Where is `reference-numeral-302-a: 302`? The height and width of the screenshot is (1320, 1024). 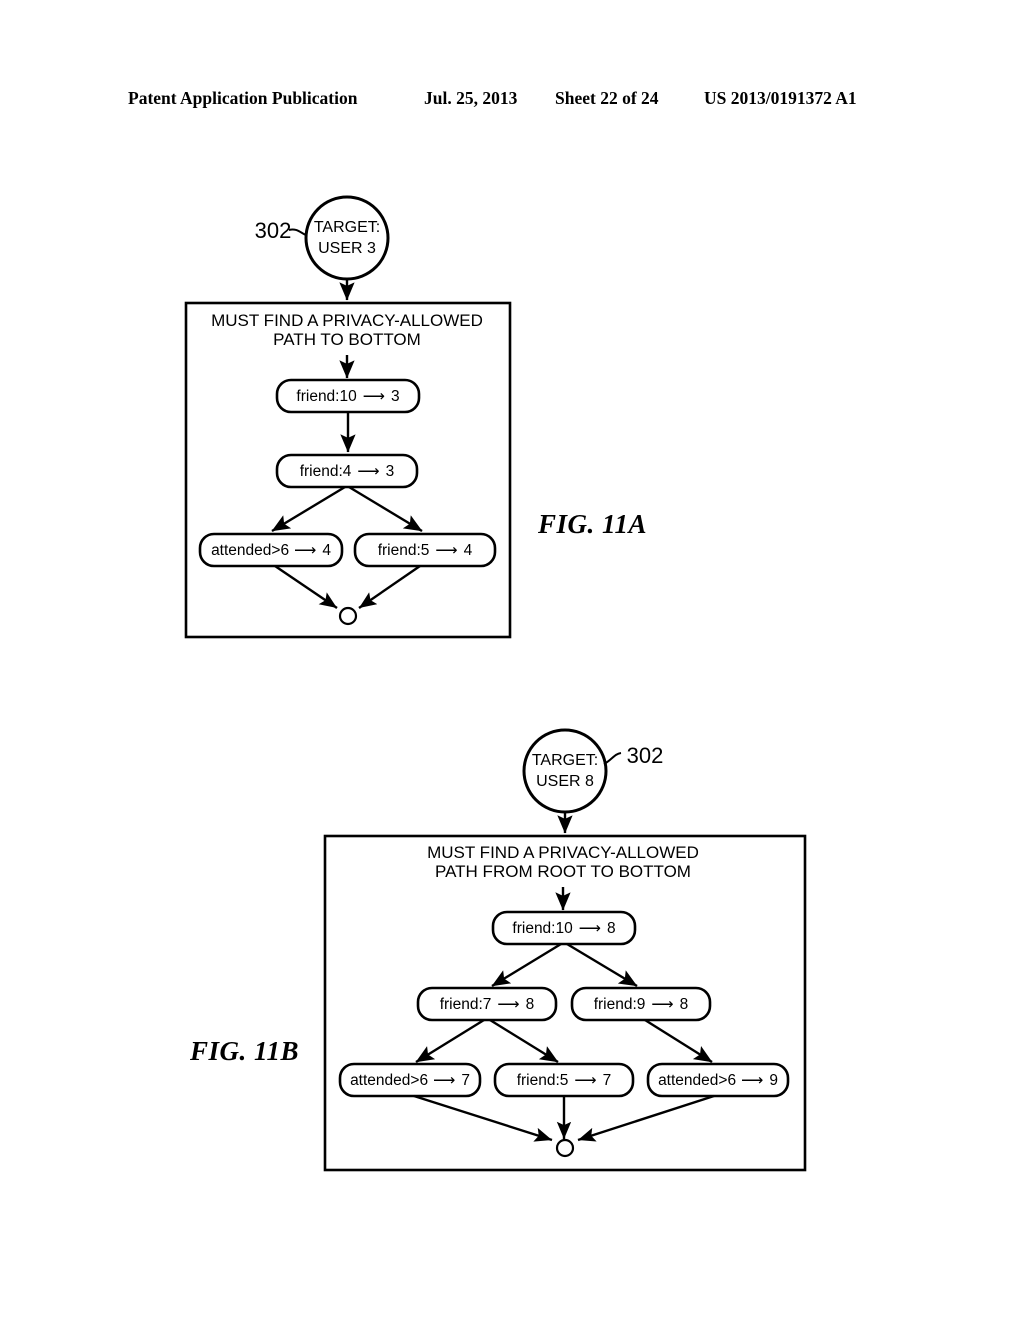
reference-numeral-302-a: 302 is located at coordinates (273, 230).